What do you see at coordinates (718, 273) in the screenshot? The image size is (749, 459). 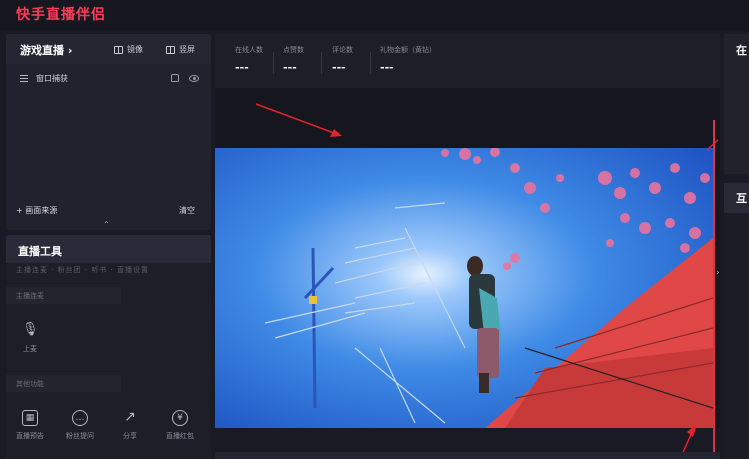 I see `expand-right-icon: ›` at bounding box center [718, 273].